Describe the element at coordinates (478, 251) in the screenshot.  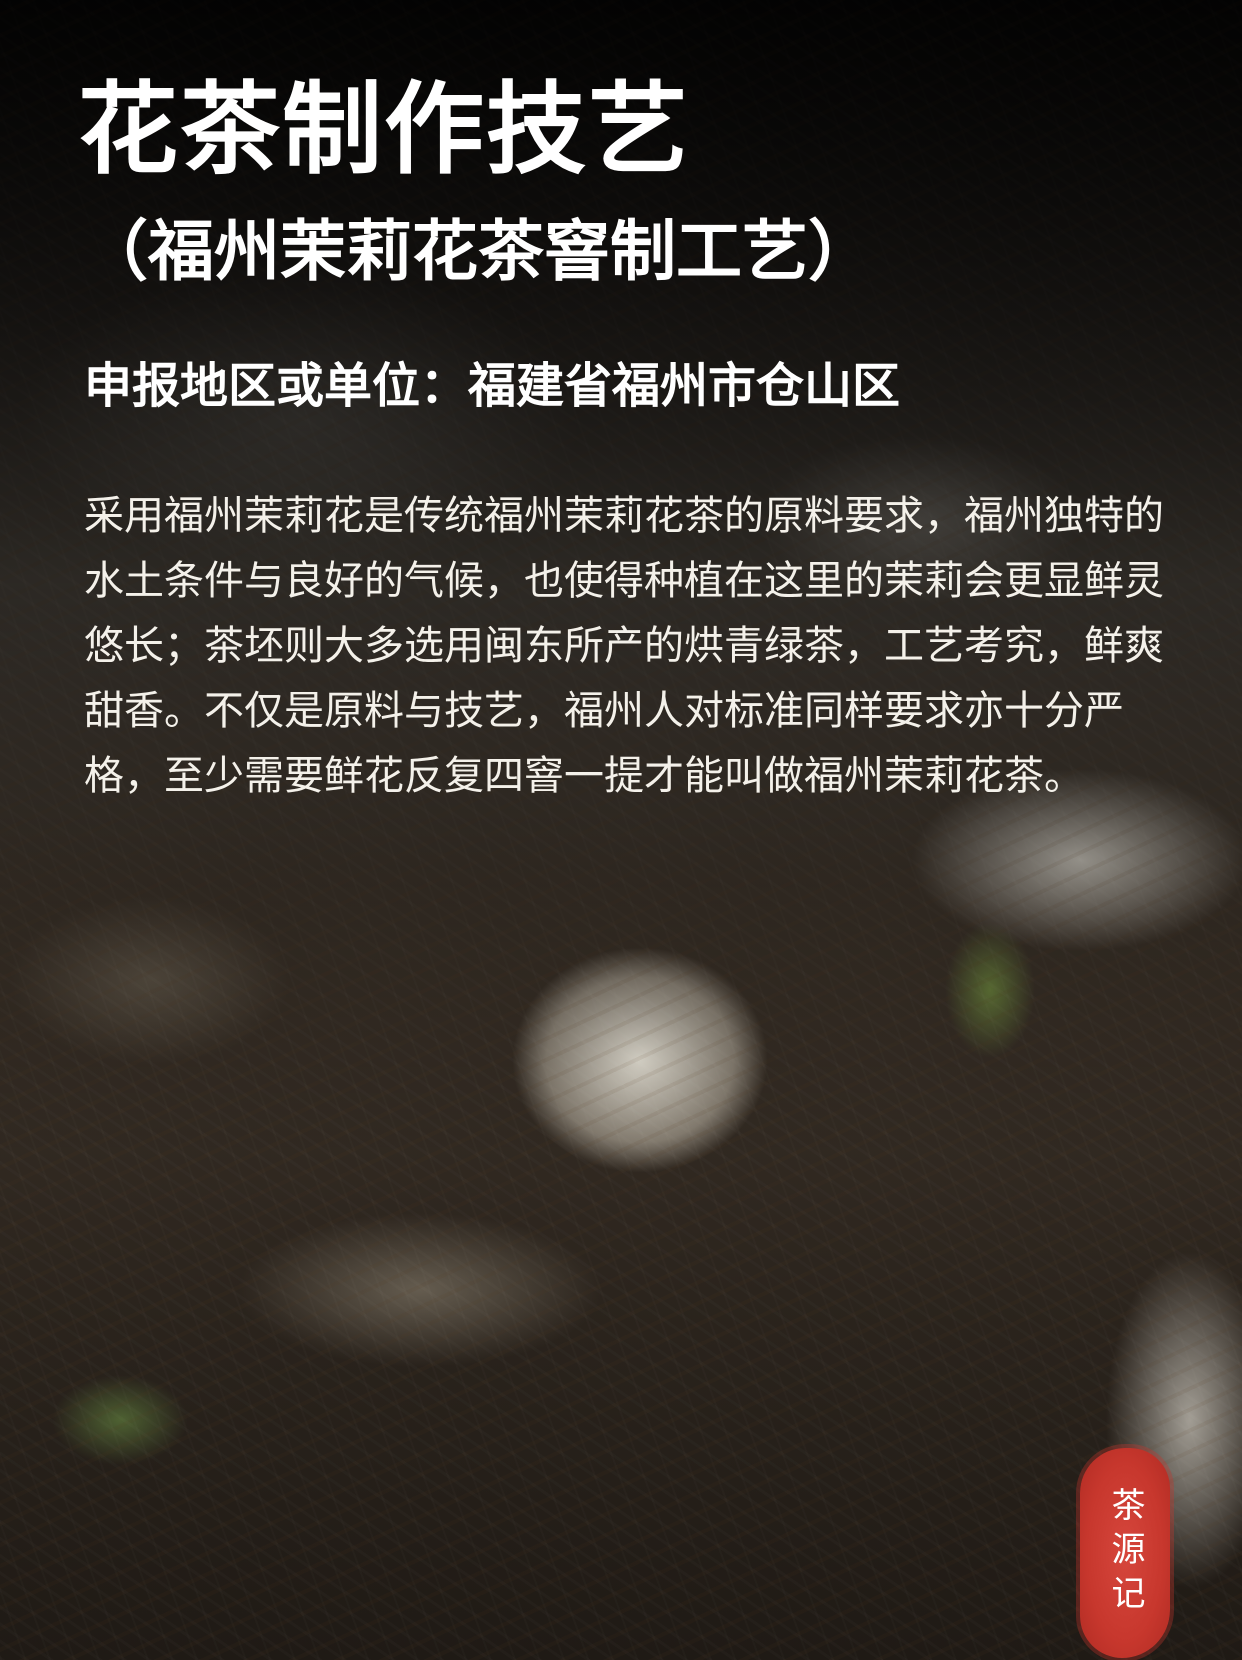
I see `page-subtitle: （福州茉莉花茶窨制工艺）` at that location.